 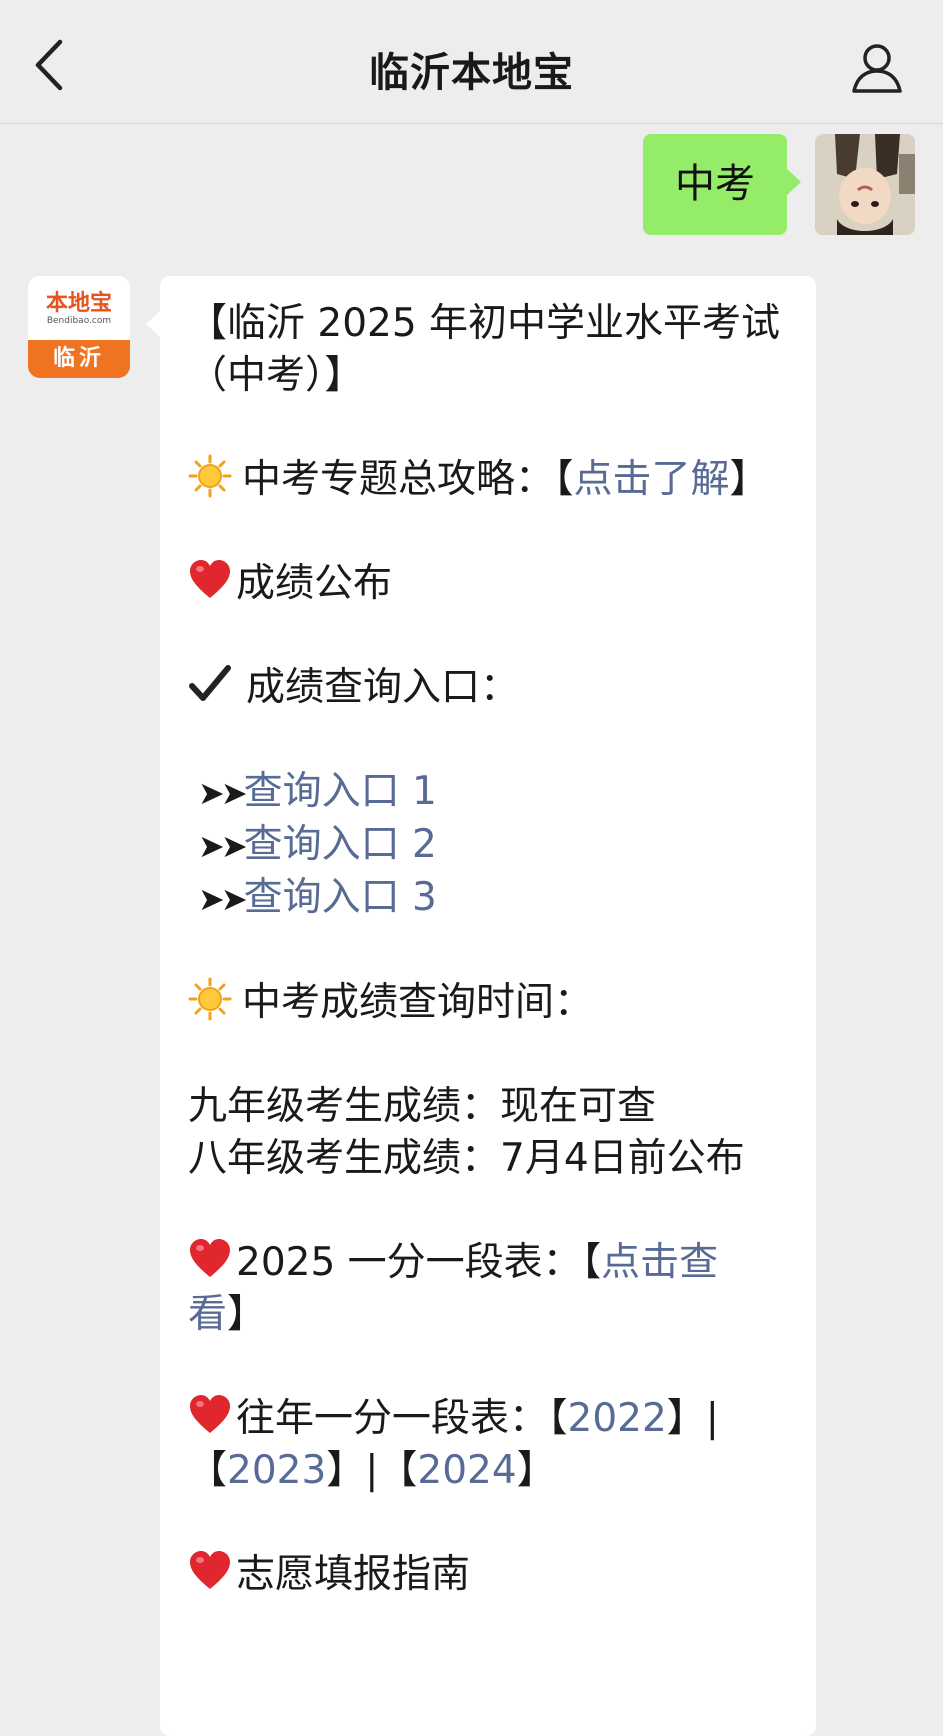 What do you see at coordinates (488, 1575) in the screenshot?
I see `volunteer-line: 志愿填报指南` at bounding box center [488, 1575].